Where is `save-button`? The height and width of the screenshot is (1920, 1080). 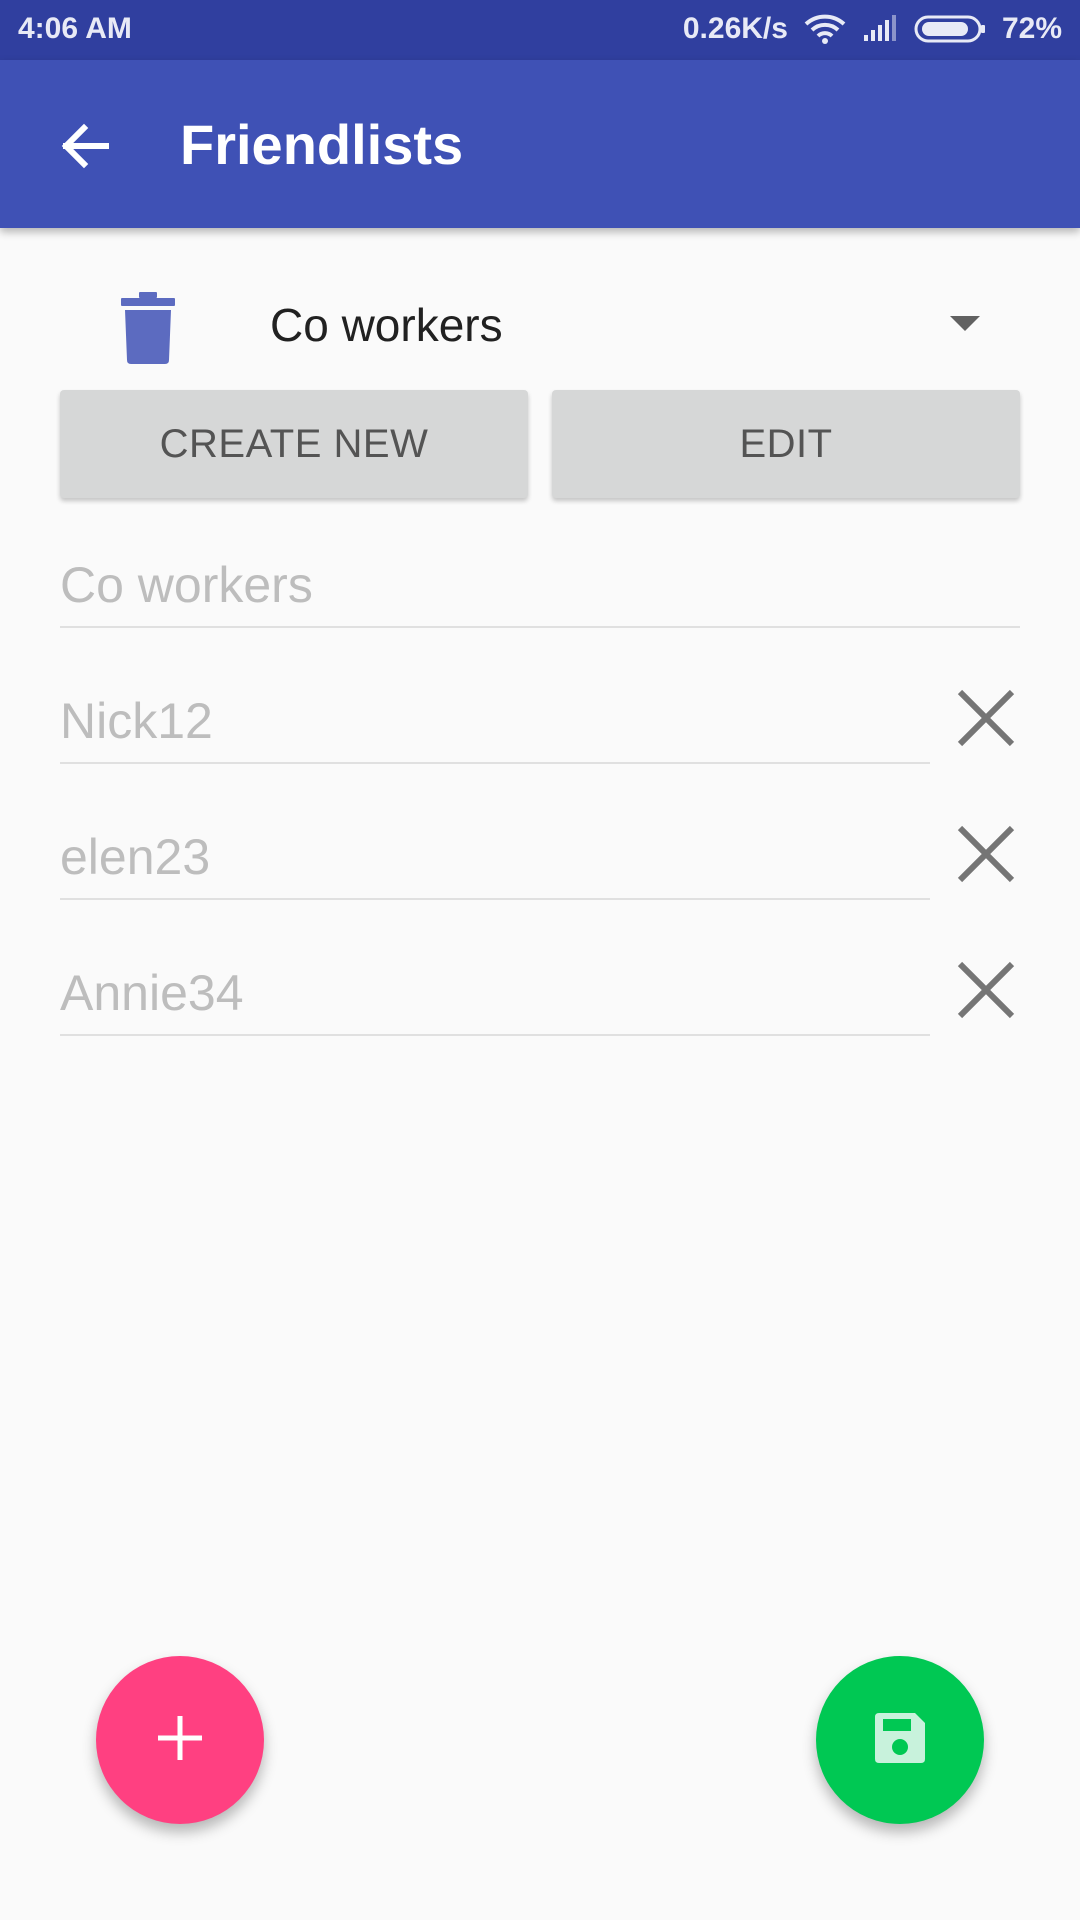
save-button is located at coordinates (900, 1740).